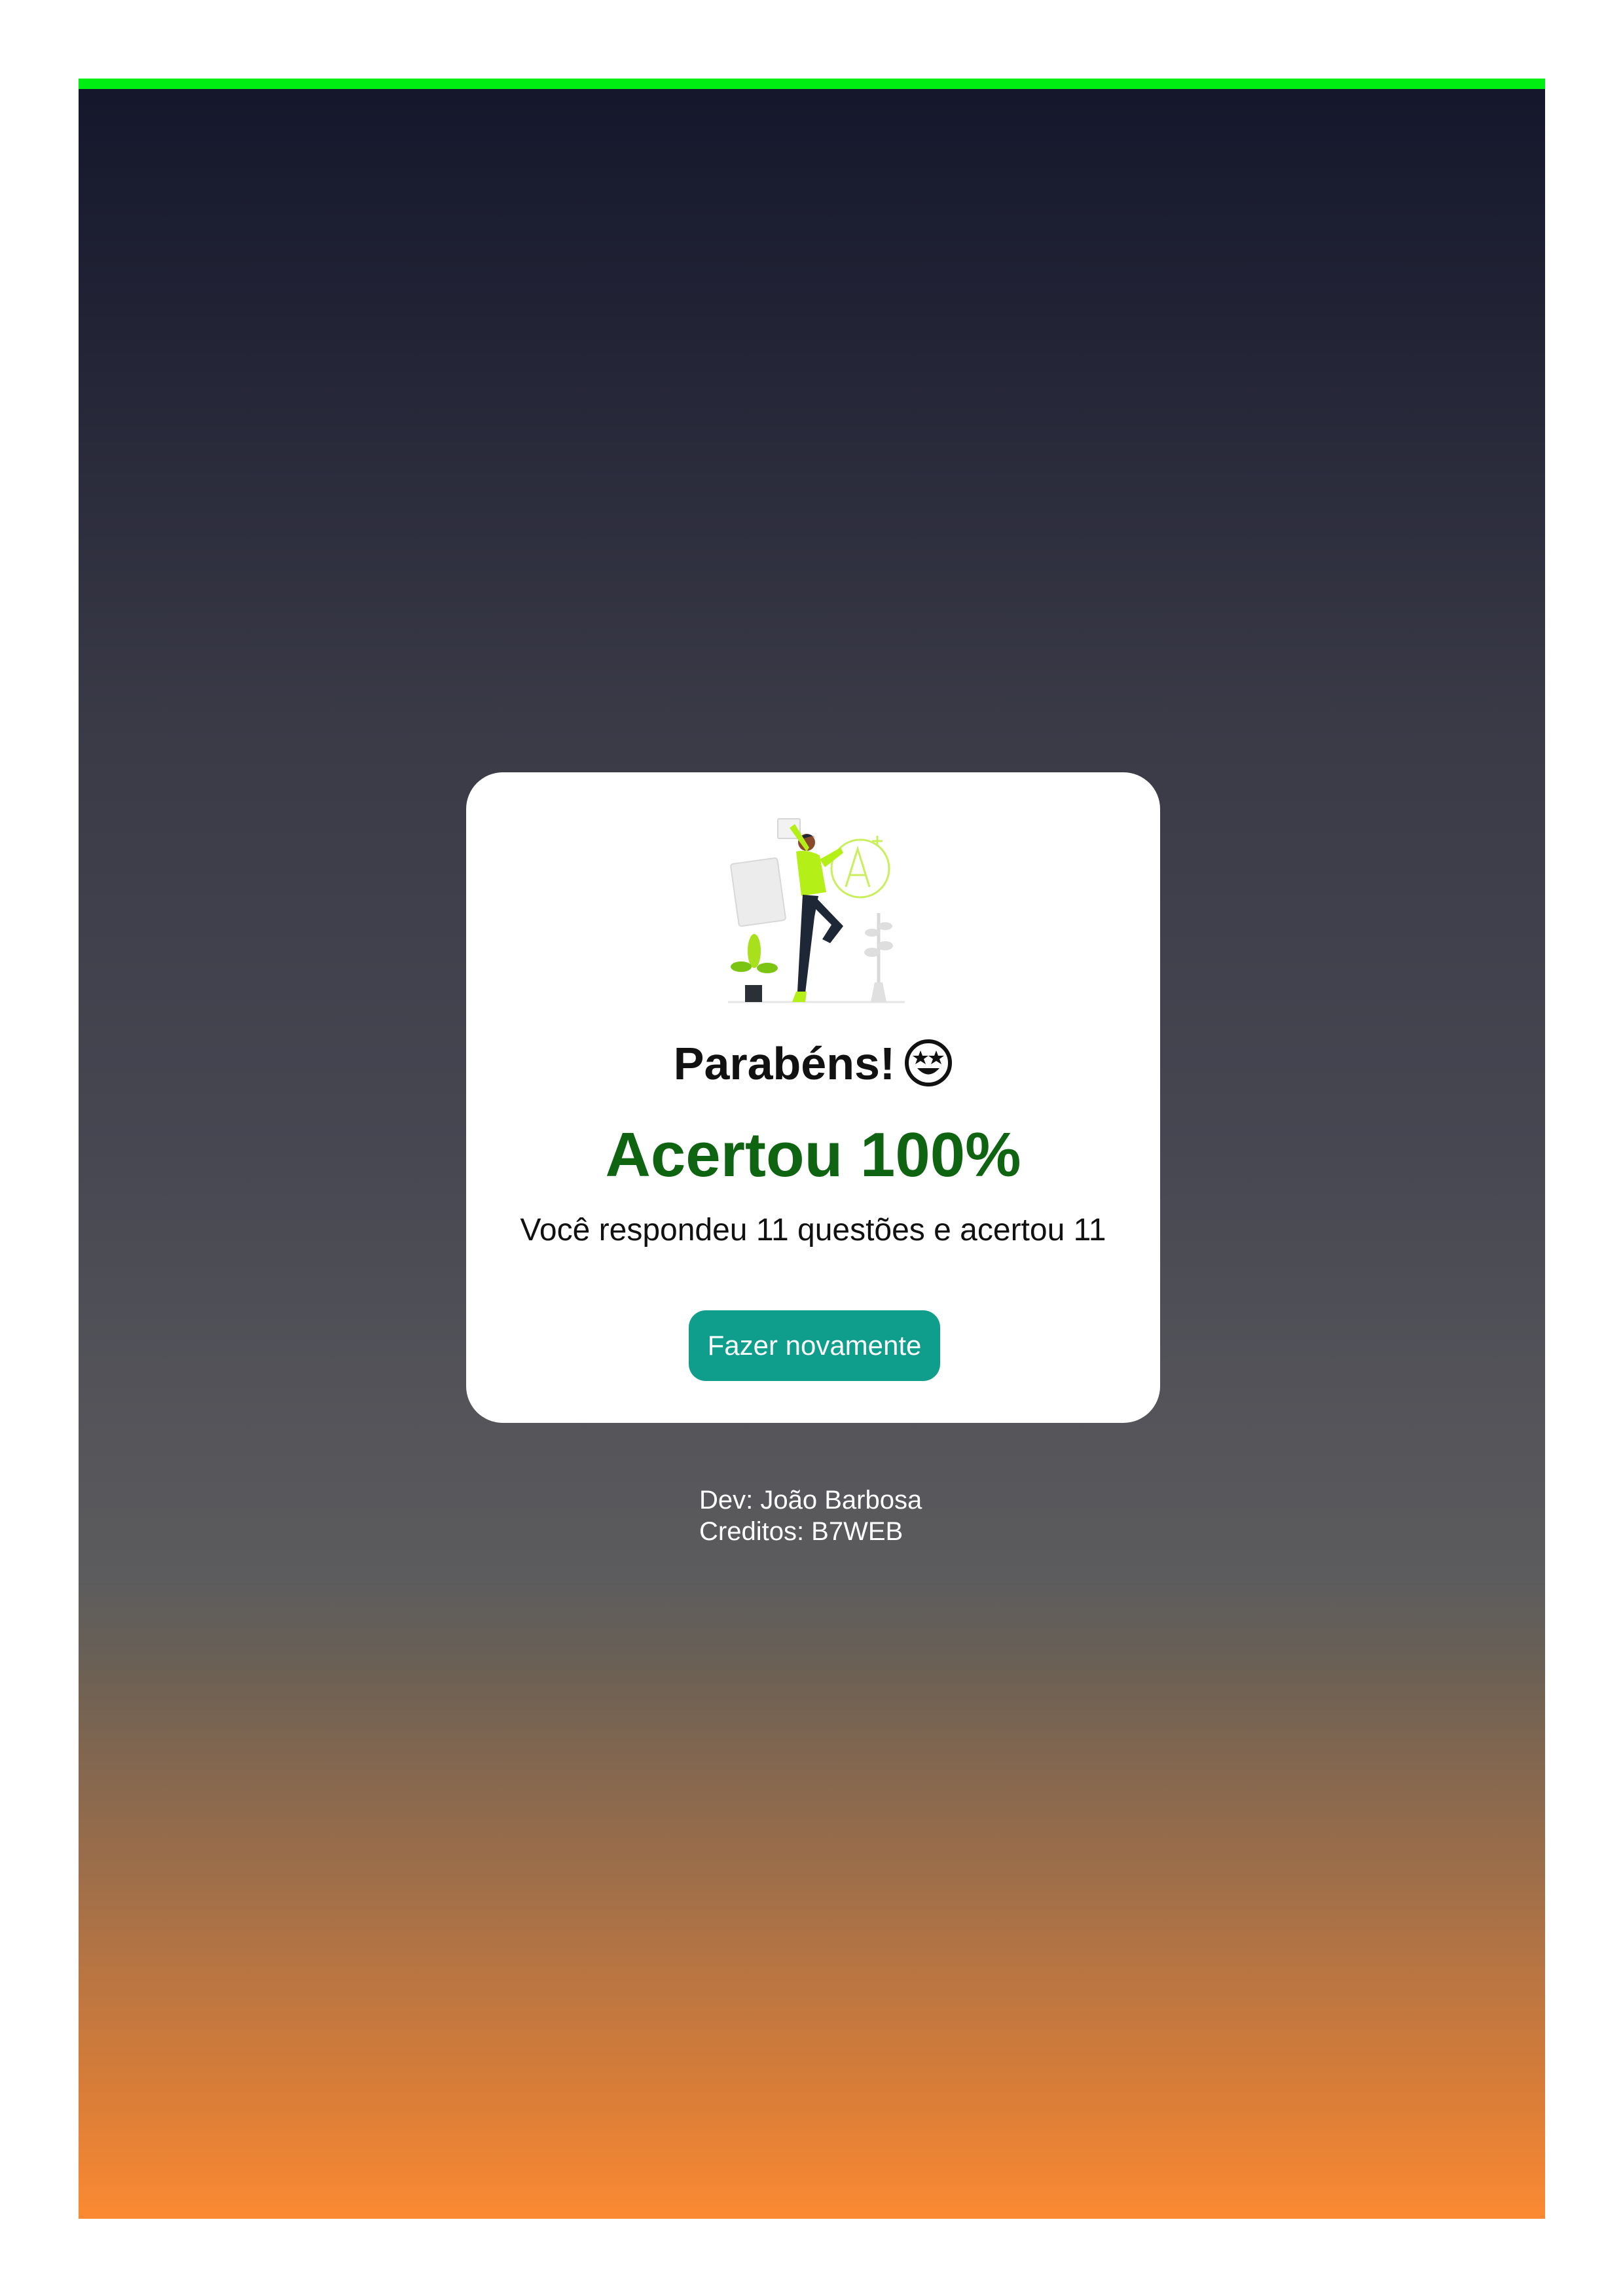  I want to click on result-title: Parabéns!, so click(813, 1063).